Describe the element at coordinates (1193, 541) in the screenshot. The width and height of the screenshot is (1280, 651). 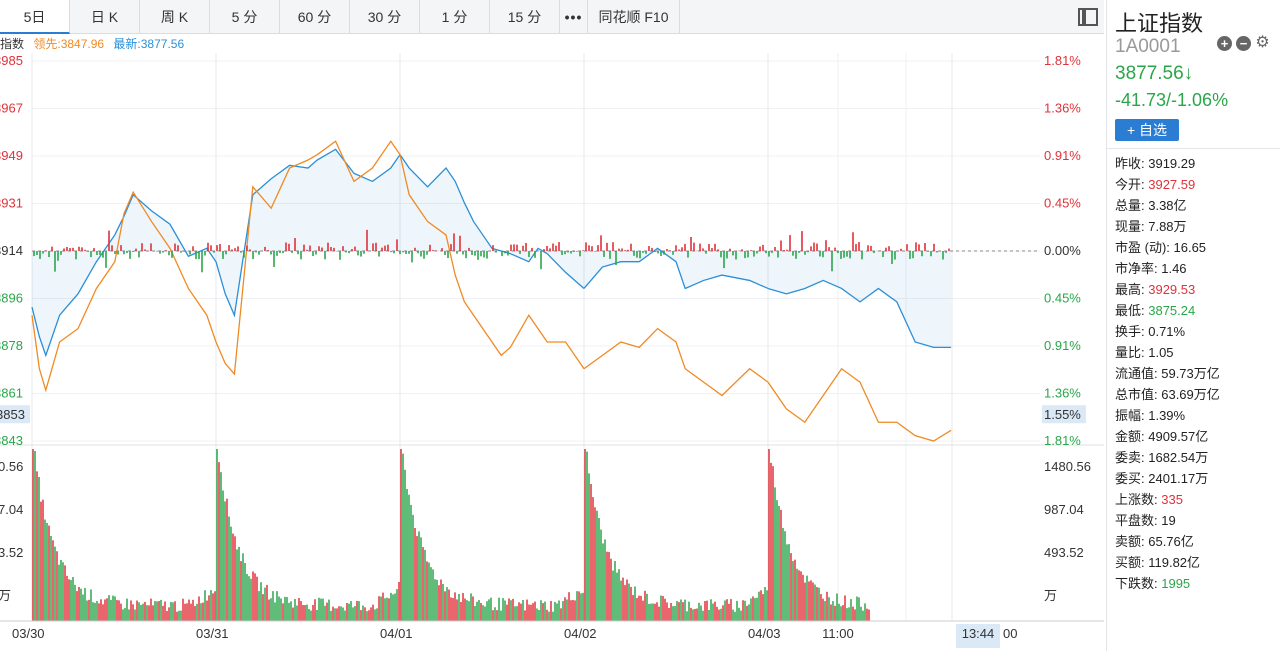
I see `stat-row: 卖额: 65.76亿` at that location.